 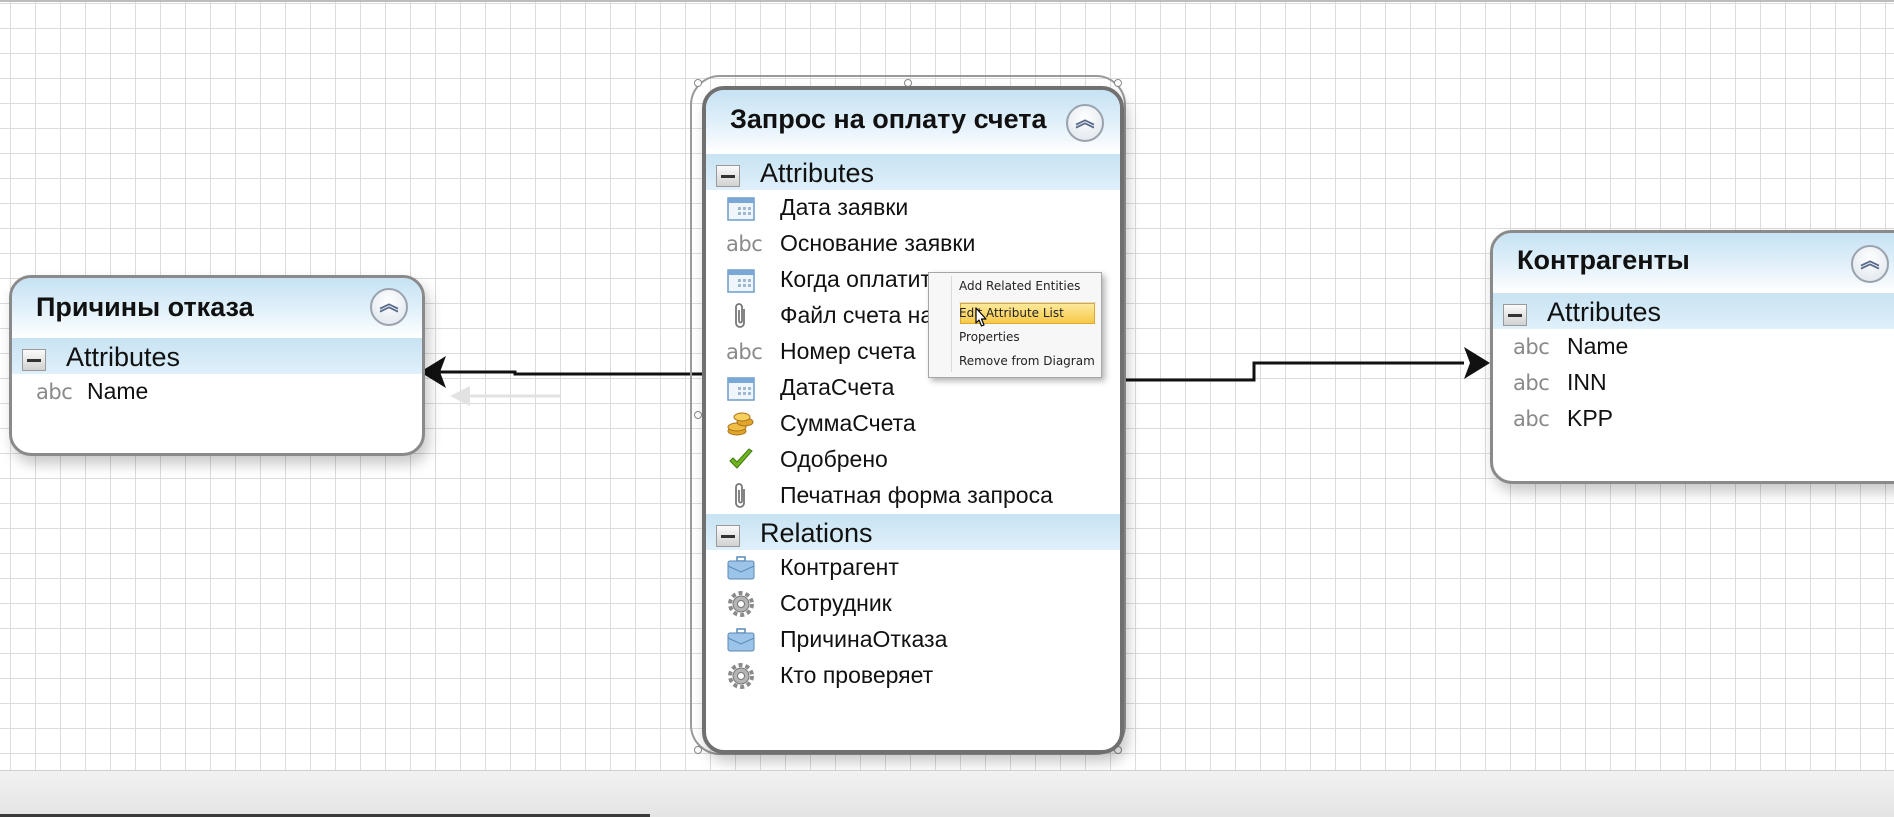 I want to click on attribute-row: abc INN, so click(x=1693, y=383).